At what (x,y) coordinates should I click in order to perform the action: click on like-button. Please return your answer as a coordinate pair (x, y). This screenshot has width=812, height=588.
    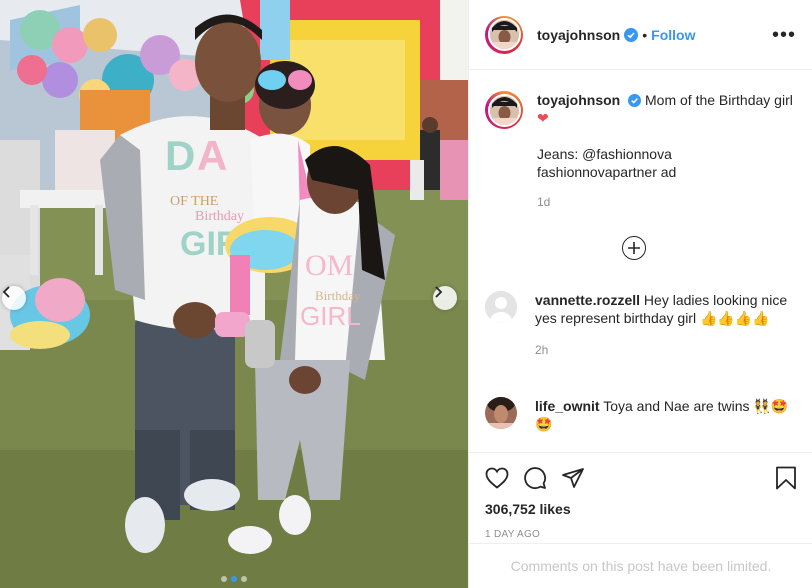
    Looking at the image, I should click on (497, 478).